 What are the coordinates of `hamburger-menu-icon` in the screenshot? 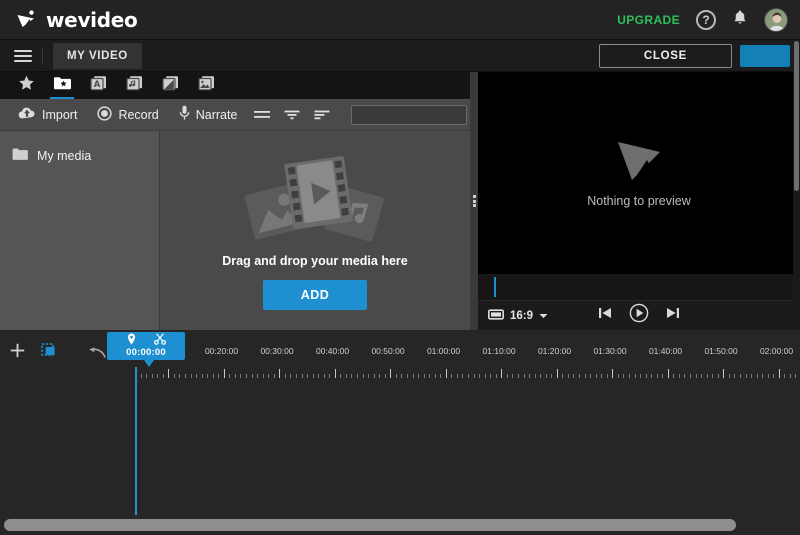 It's located at (23, 55).